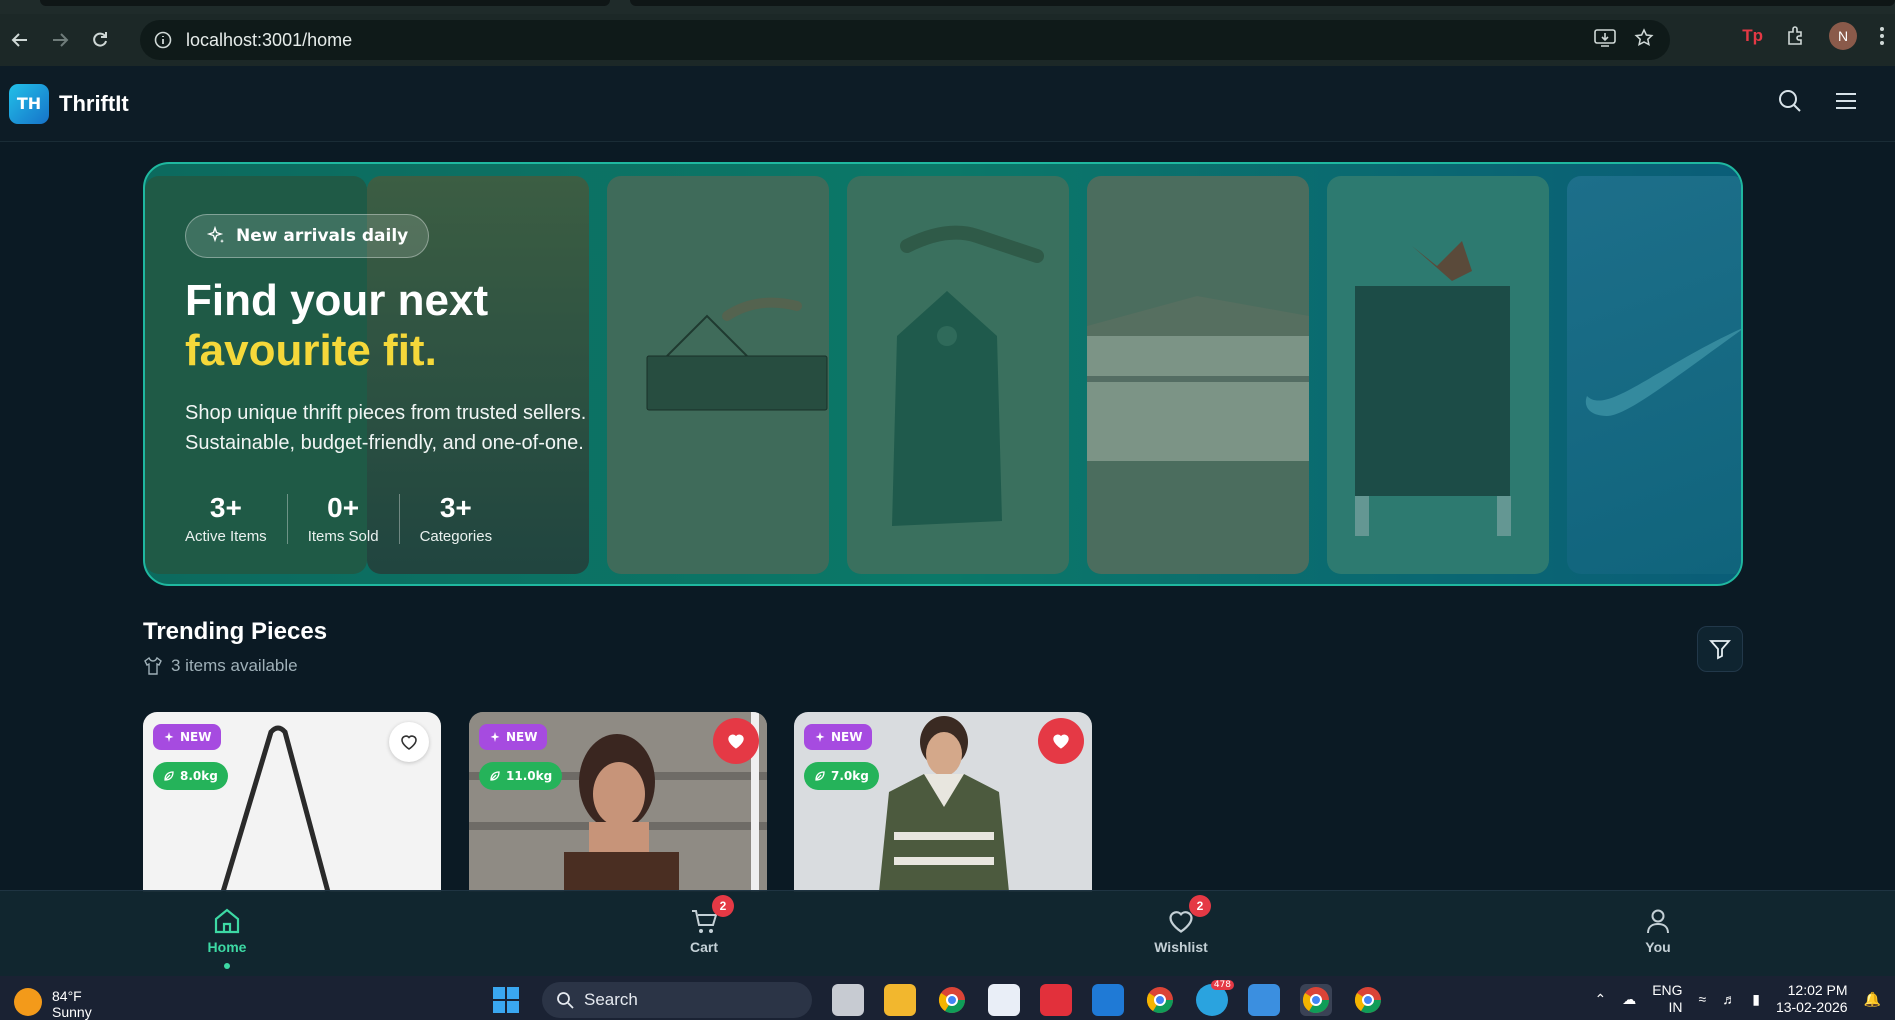  I want to click on filter-icon, so click(1720, 650).